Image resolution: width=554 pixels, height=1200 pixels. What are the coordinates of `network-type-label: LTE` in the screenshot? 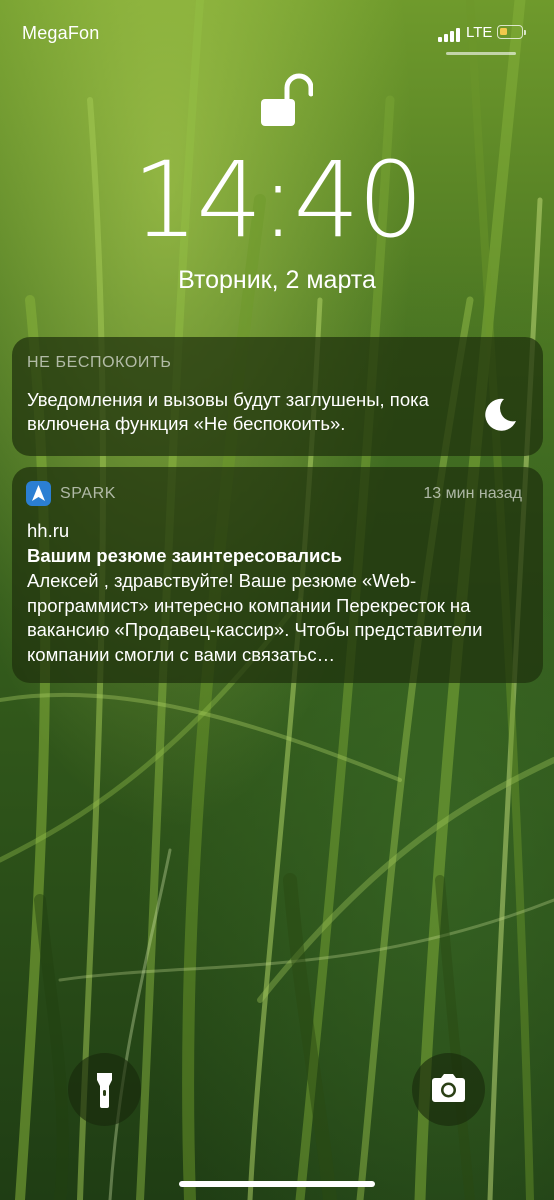 It's located at (479, 32).